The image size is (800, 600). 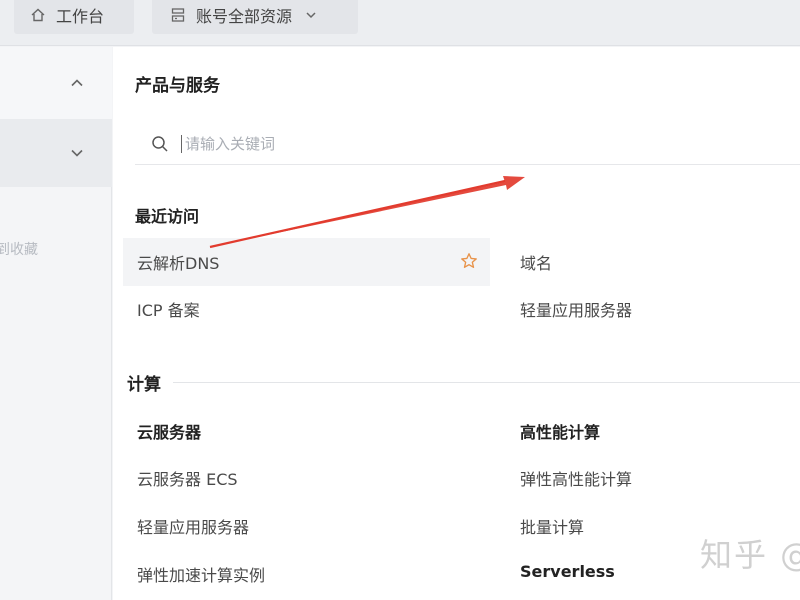 I want to click on link-batch-compute: 批量计算, so click(x=552, y=526).